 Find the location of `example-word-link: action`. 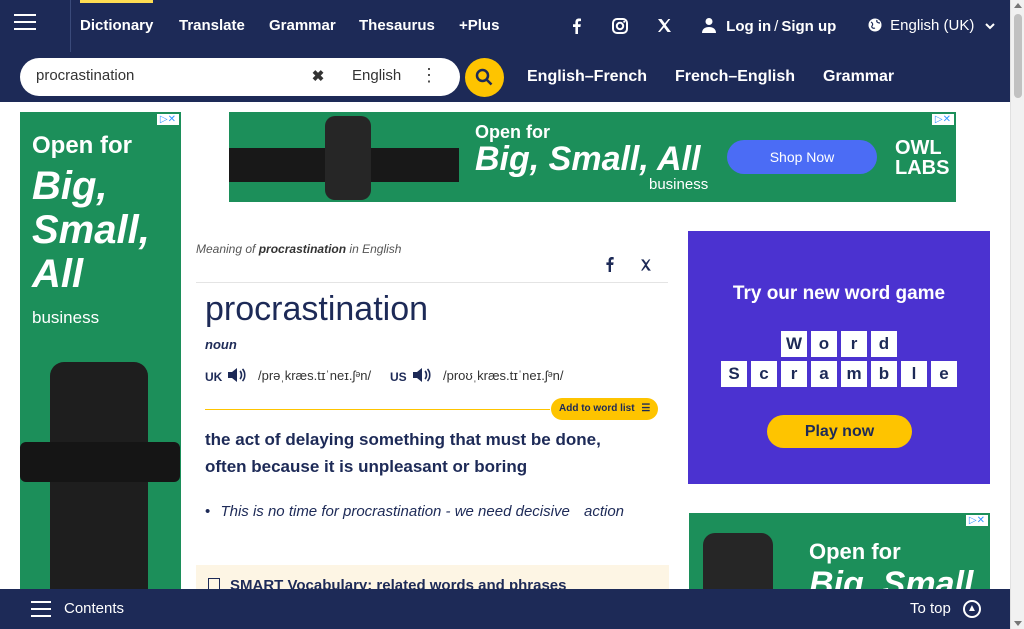

example-word-link: action is located at coordinates (604, 511).